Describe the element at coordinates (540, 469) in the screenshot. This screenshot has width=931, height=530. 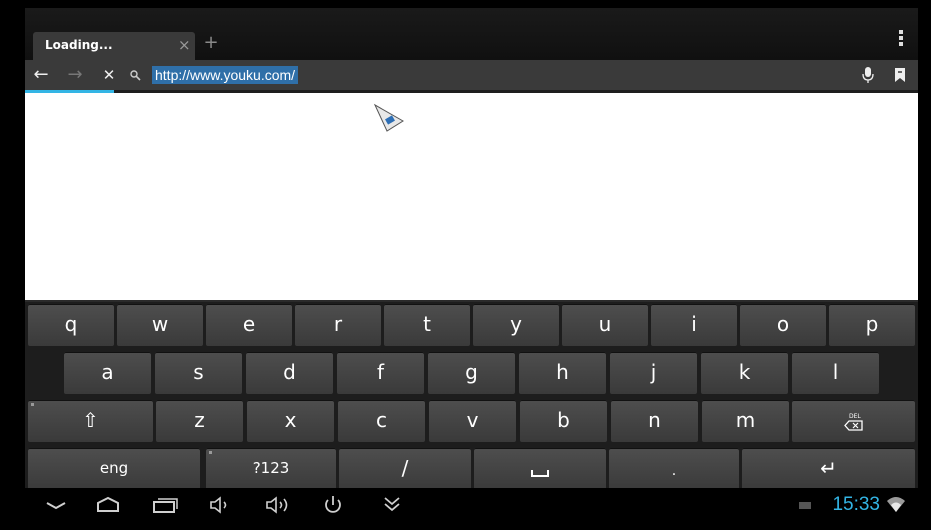
I see `space-key` at that location.